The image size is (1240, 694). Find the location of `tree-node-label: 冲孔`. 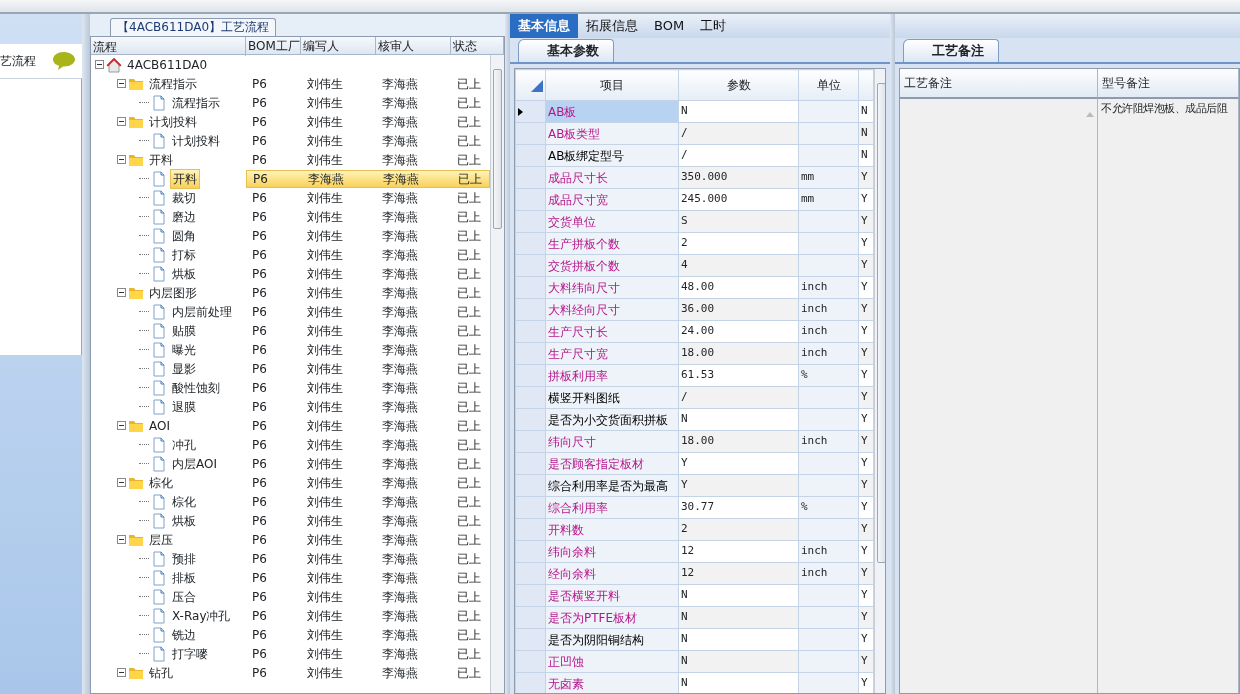

tree-node-label: 冲孔 is located at coordinates (184, 444).